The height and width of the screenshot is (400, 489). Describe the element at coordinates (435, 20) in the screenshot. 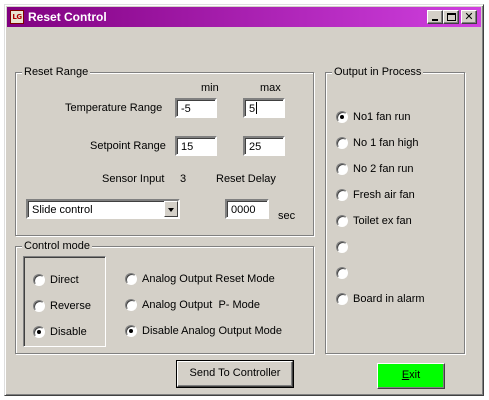

I see `minimize-icon` at that location.